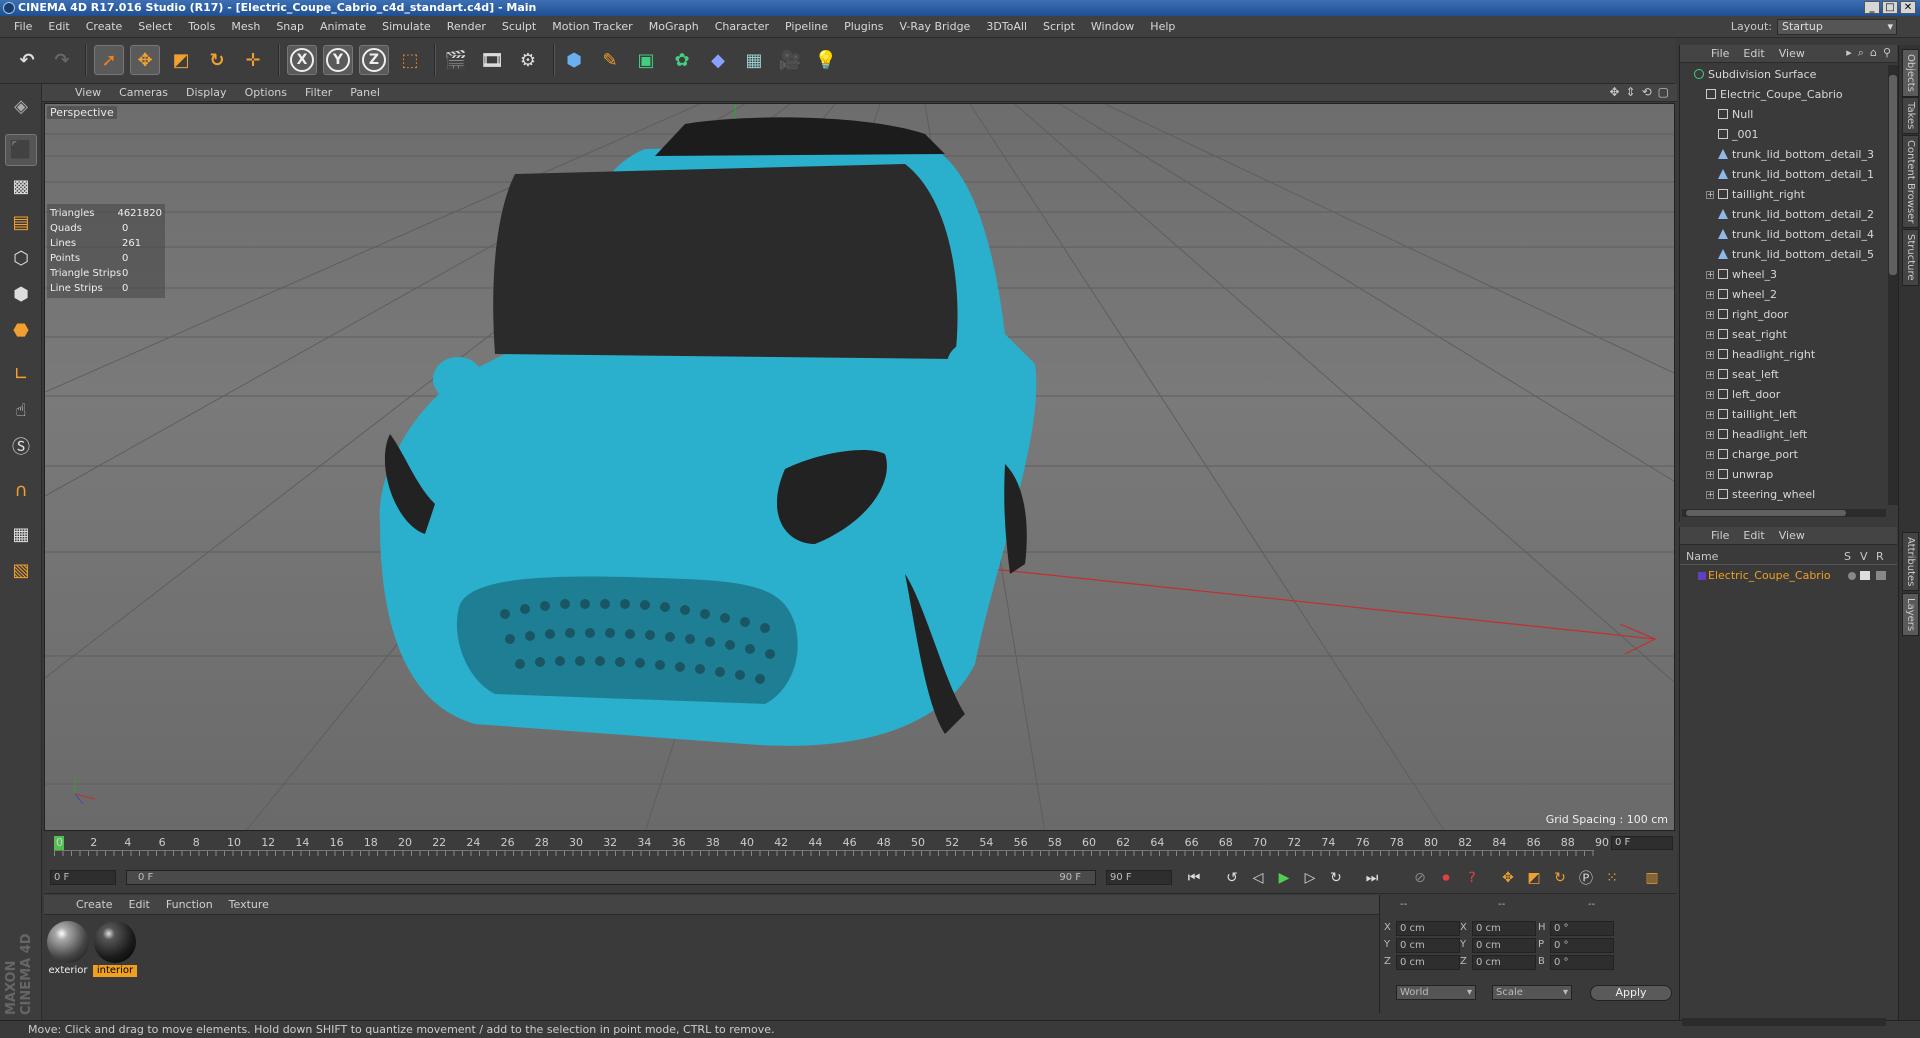 The image size is (1920, 1038). I want to click on menu-create: Create, so click(104, 26).